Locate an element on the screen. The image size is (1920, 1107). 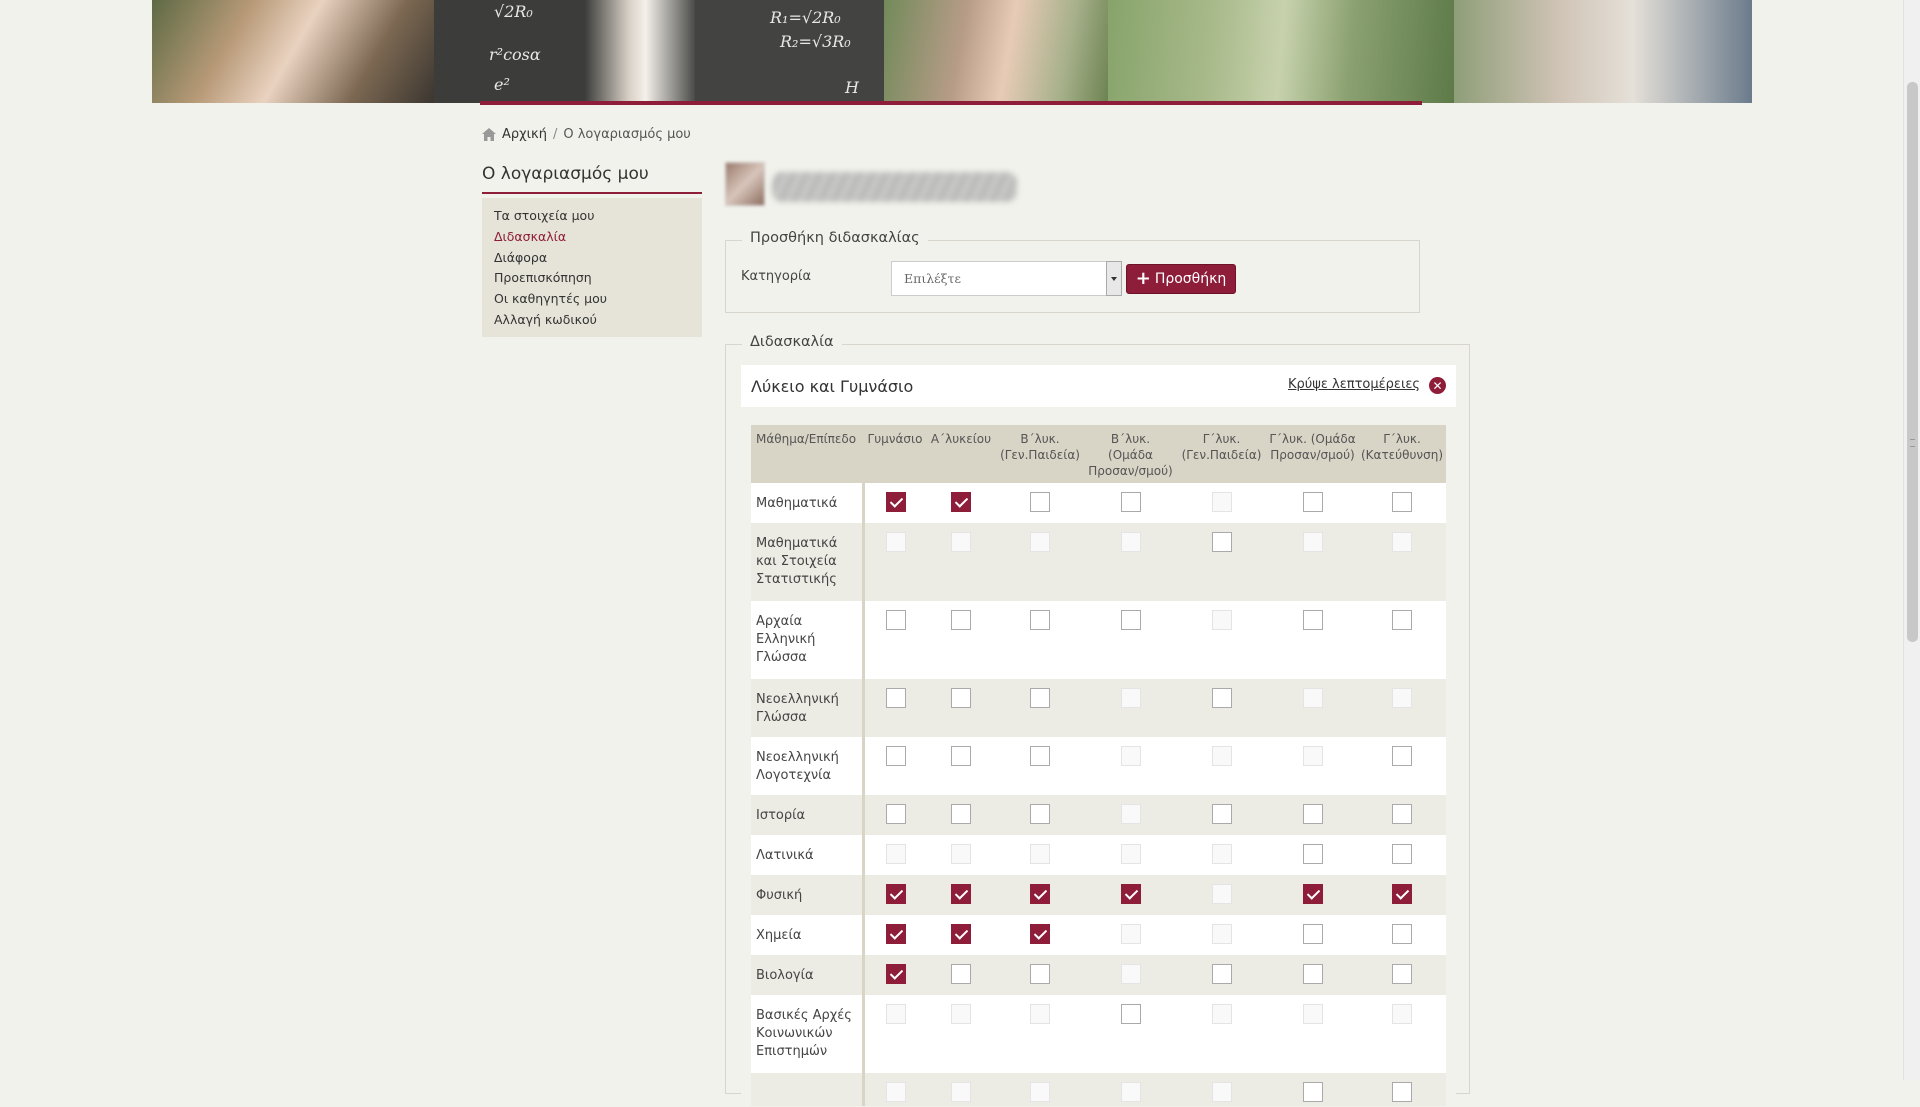
scrollbar is located at coordinates (1911, 540).